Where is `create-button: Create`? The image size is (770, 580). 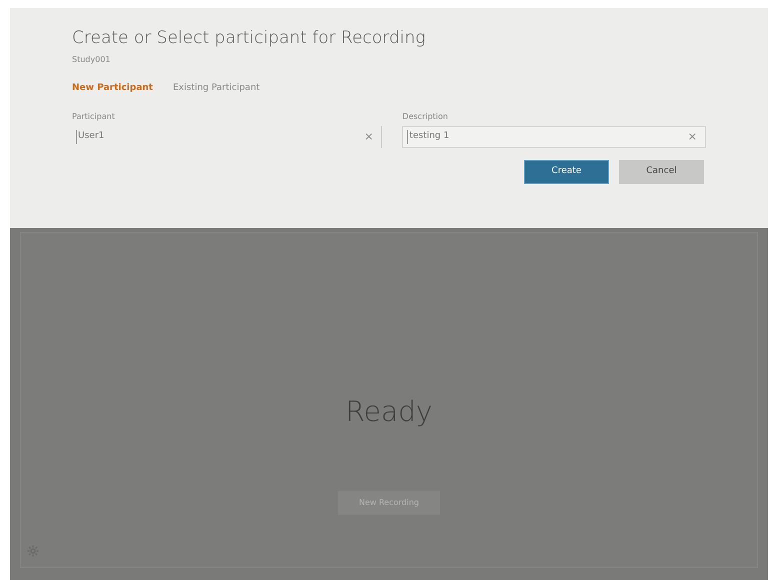 create-button: Create is located at coordinates (566, 172).